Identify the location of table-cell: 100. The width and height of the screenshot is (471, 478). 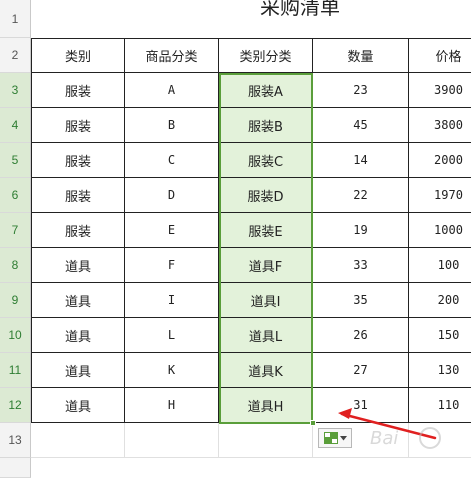
(440, 265).